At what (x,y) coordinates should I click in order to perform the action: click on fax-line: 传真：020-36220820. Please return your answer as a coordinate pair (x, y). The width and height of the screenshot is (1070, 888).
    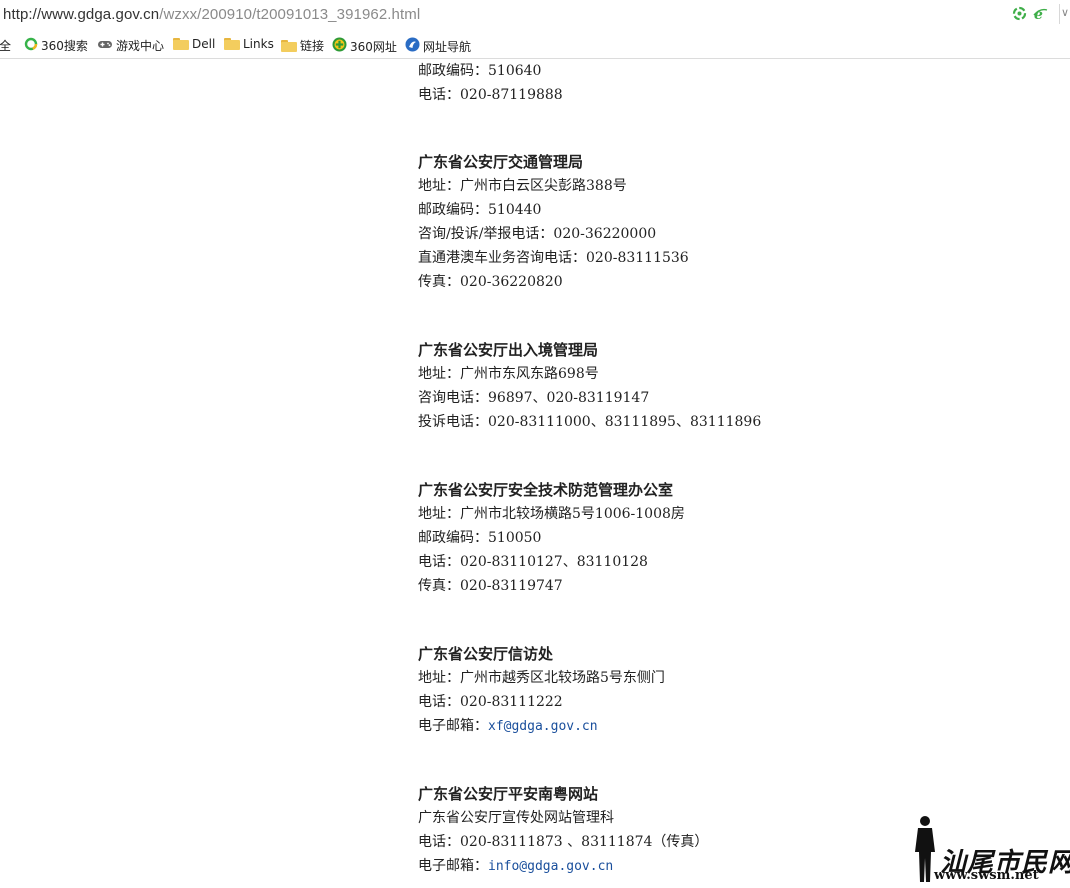
    Looking at the image, I should click on (490, 282).